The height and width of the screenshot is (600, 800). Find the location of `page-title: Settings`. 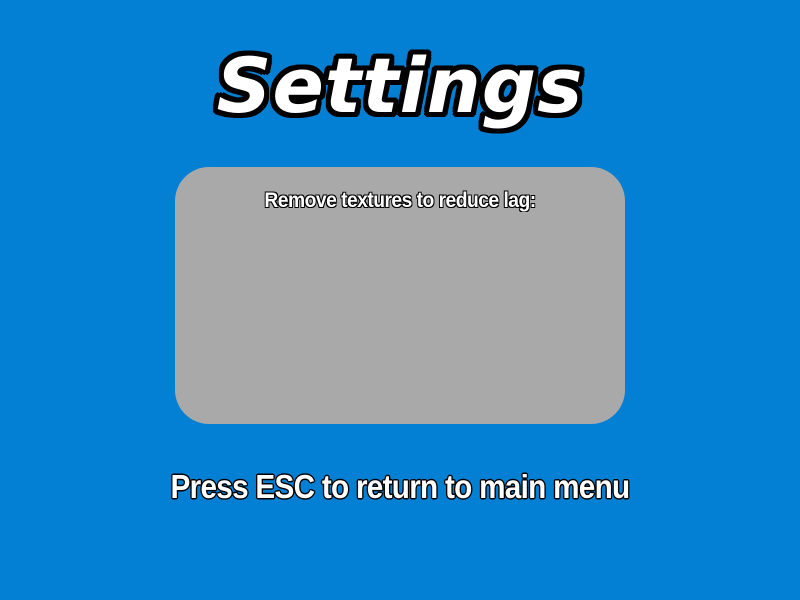

page-title: Settings is located at coordinates (400, 85).